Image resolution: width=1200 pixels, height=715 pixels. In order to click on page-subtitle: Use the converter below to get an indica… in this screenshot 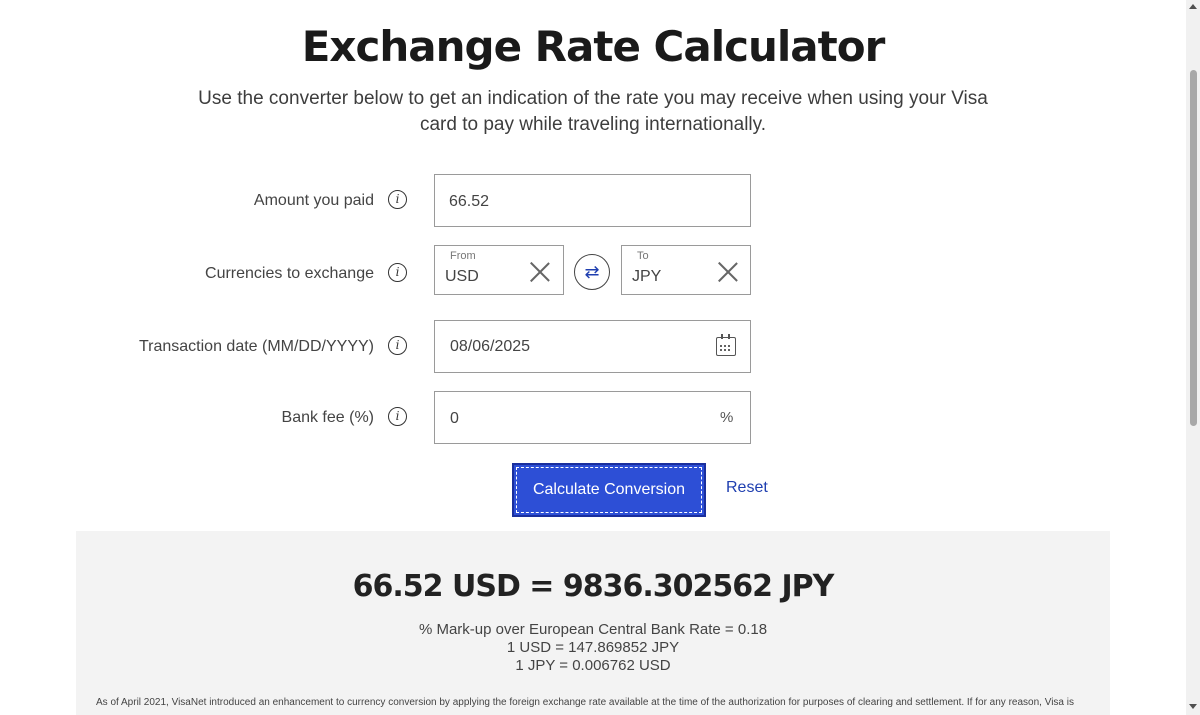, I will do `click(593, 111)`.